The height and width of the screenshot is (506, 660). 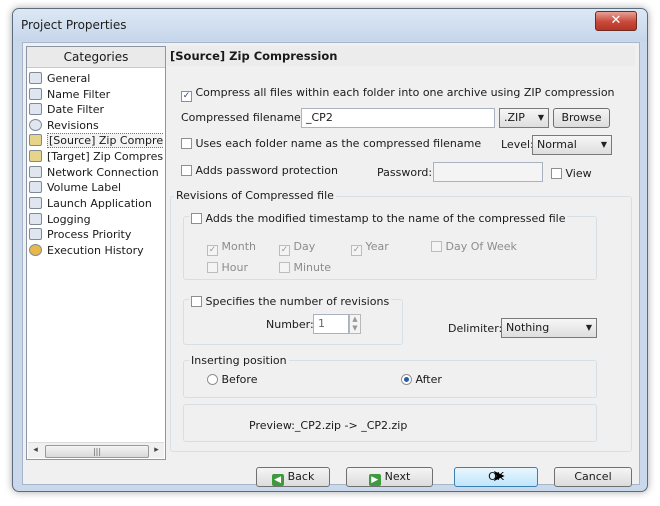 What do you see at coordinates (616, 21) in the screenshot?
I see `close-button: ✕` at bounding box center [616, 21].